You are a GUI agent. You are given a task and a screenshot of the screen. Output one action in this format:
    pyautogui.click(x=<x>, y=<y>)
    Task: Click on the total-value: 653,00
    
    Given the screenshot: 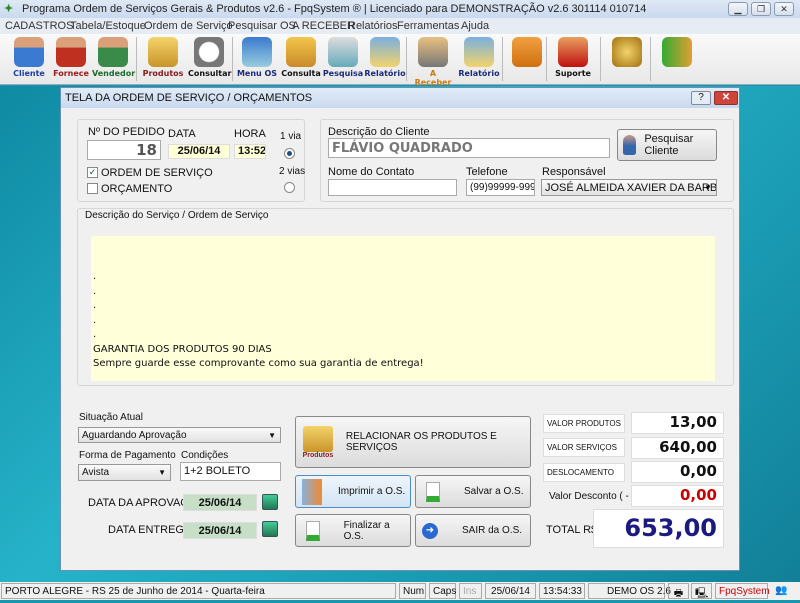 What is the action you would take?
    pyautogui.click(x=658, y=528)
    